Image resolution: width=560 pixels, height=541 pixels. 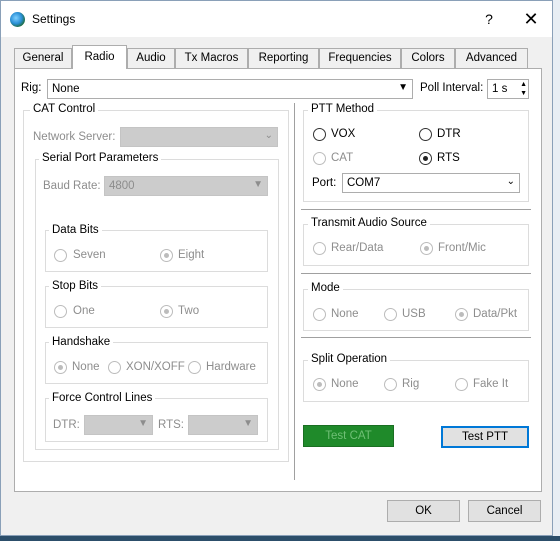 What do you see at coordinates (390, 314) in the screenshot?
I see `mode-usb-radio` at bounding box center [390, 314].